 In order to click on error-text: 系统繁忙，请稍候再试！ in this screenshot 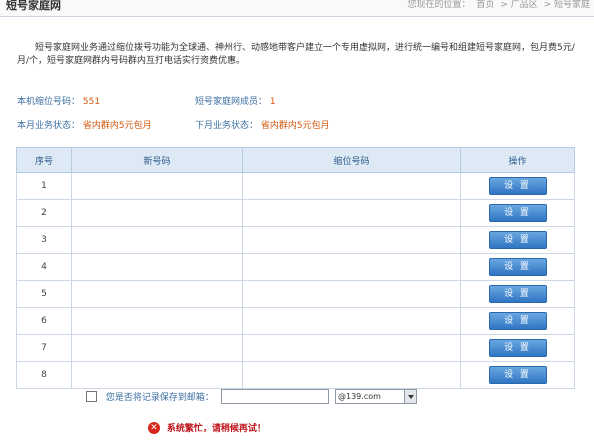, I will do `click(216, 429)`.